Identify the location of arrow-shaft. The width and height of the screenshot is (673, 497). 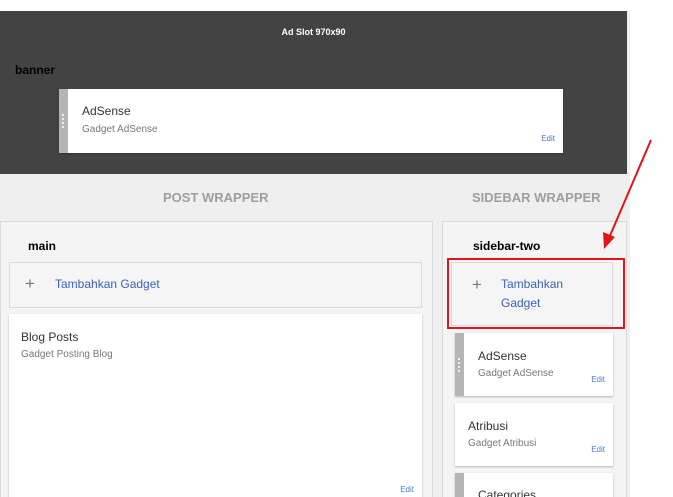
(630, 189).